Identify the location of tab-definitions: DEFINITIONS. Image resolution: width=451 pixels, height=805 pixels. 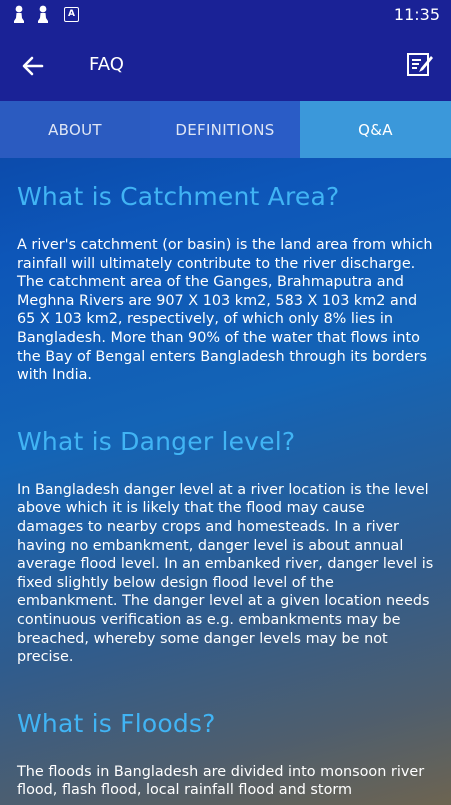
(225, 129).